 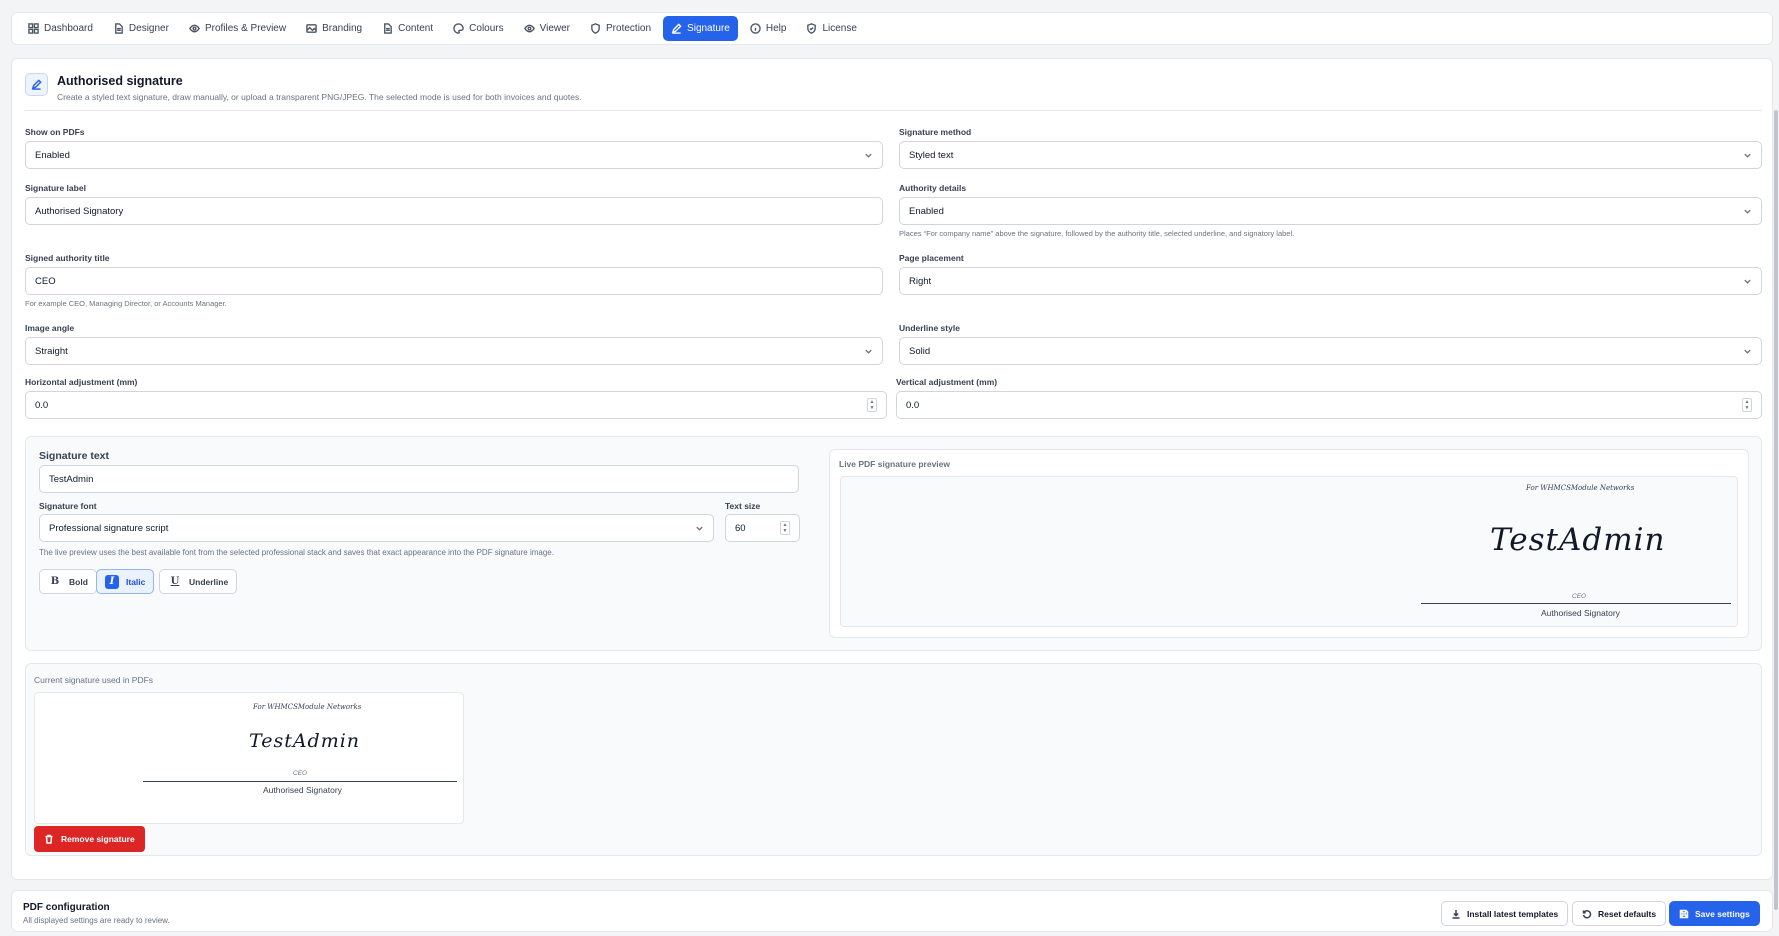 What do you see at coordinates (776, 28) in the screenshot?
I see `tab-label: Help` at bounding box center [776, 28].